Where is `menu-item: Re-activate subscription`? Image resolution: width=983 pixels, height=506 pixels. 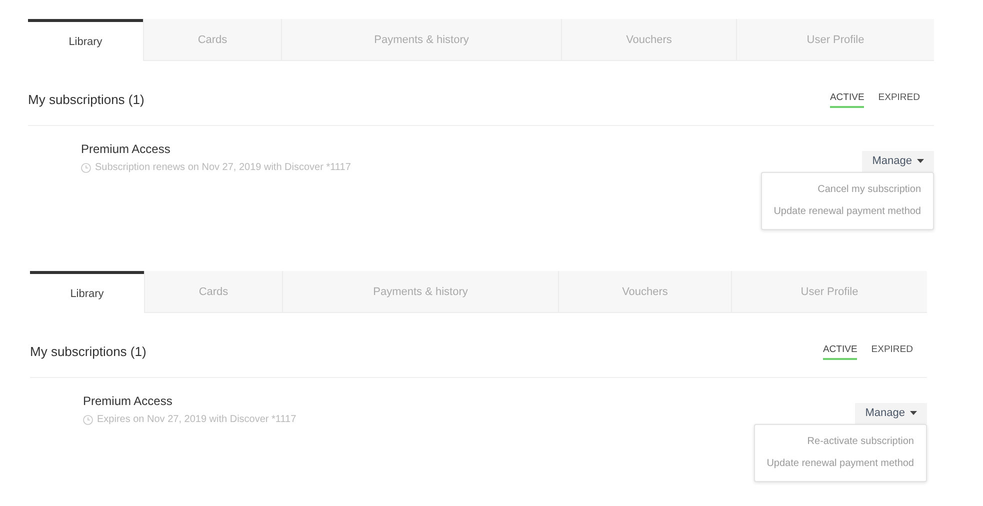
menu-item: Re-activate subscription is located at coordinates (860, 442).